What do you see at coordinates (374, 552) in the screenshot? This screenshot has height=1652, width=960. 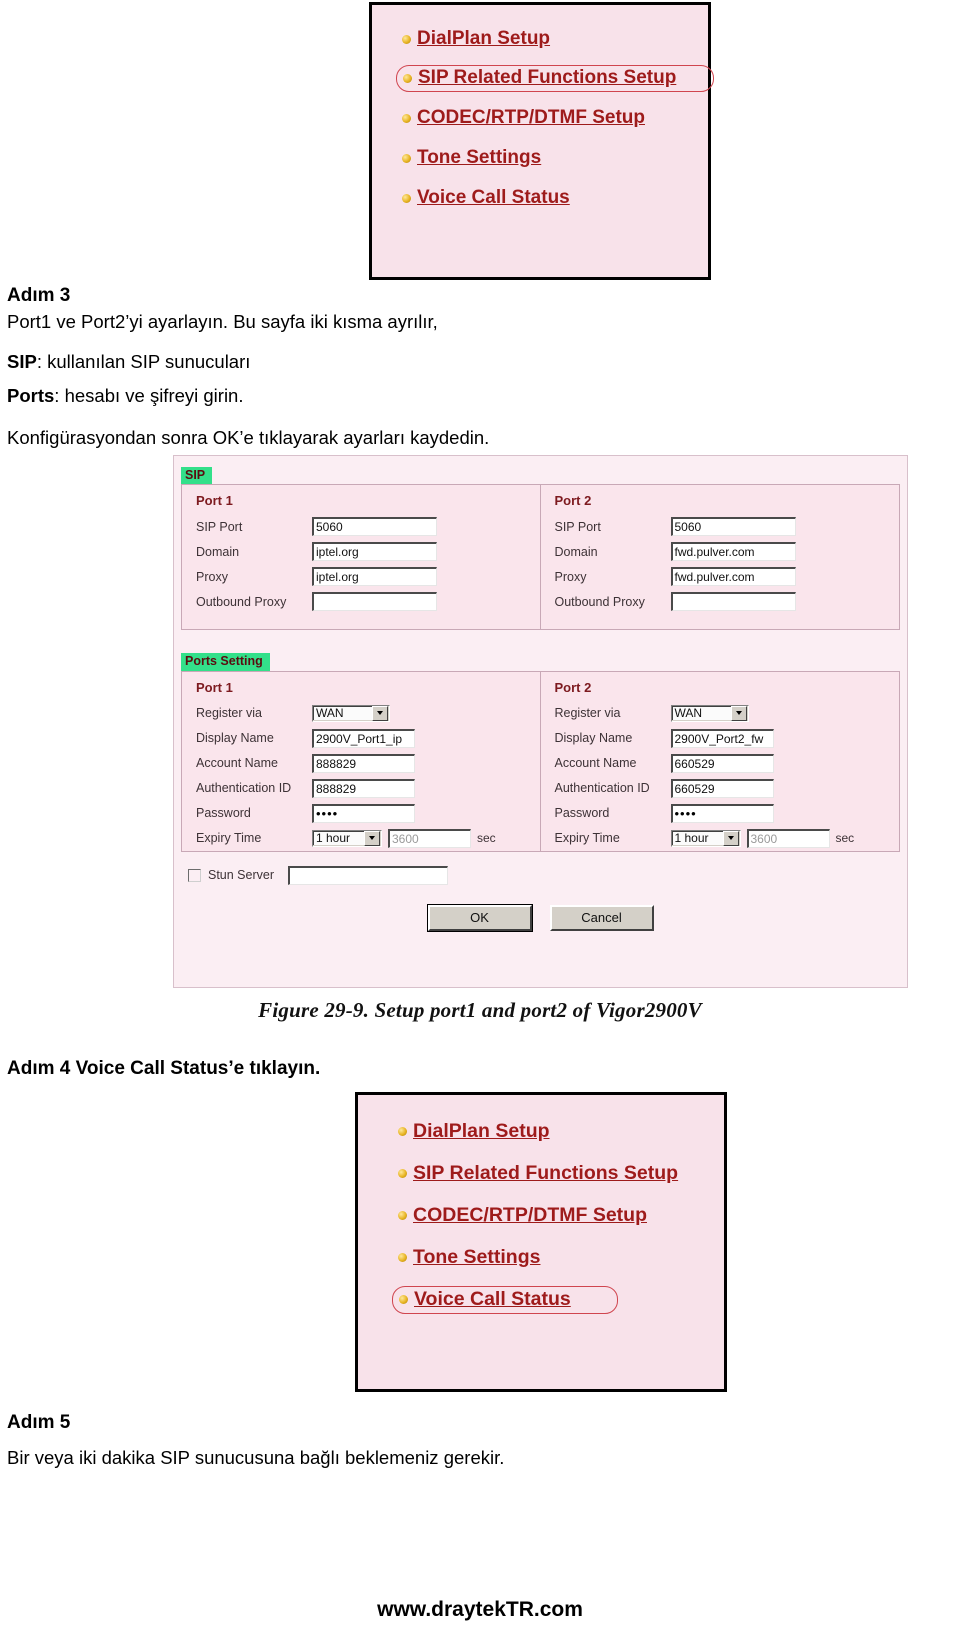 I see `sip-port1-domain-input: iptel.org` at bounding box center [374, 552].